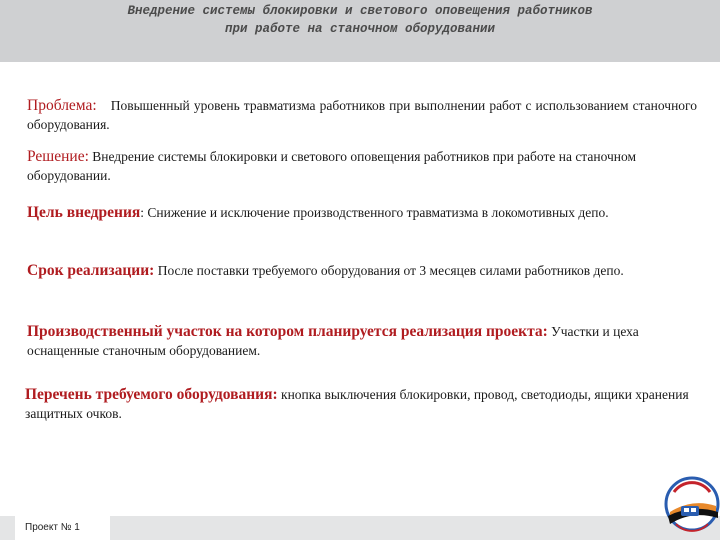 This screenshot has width=720, height=540. I want to click on deadline-label: Срок реализации:, so click(91, 270).